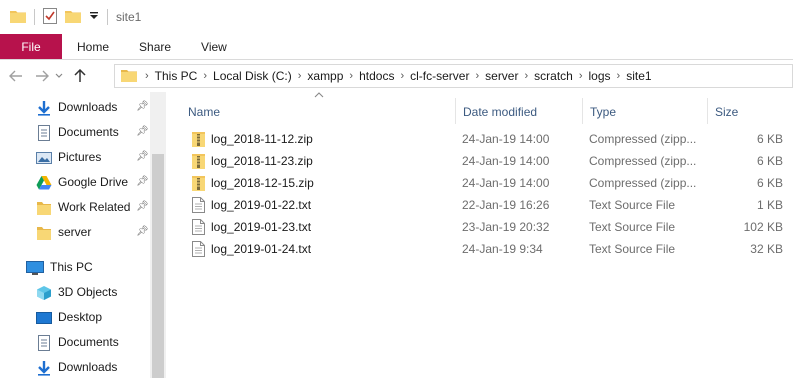 The image size is (793, 378). Describe the element at coordinates (501, 76) in the screenshot. I see `breadcrumb-server: server` at that location.